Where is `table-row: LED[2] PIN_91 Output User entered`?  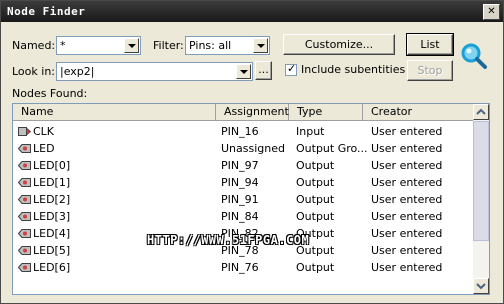
table-row: LED[2] PIN_91 Output User entered is located at coordinates (244, 199).